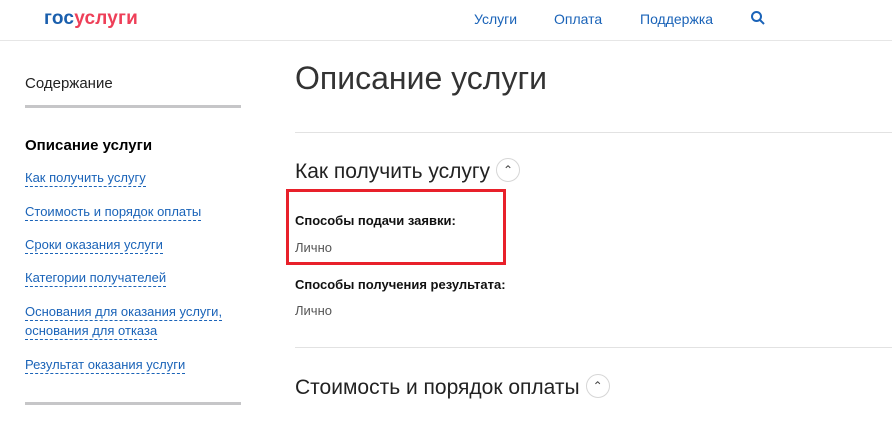 This screenshot has height=421, width=892. Describe the element at coordinates (106, 18) in the screenshot. I see `logo-part-2: услуги` at that location.